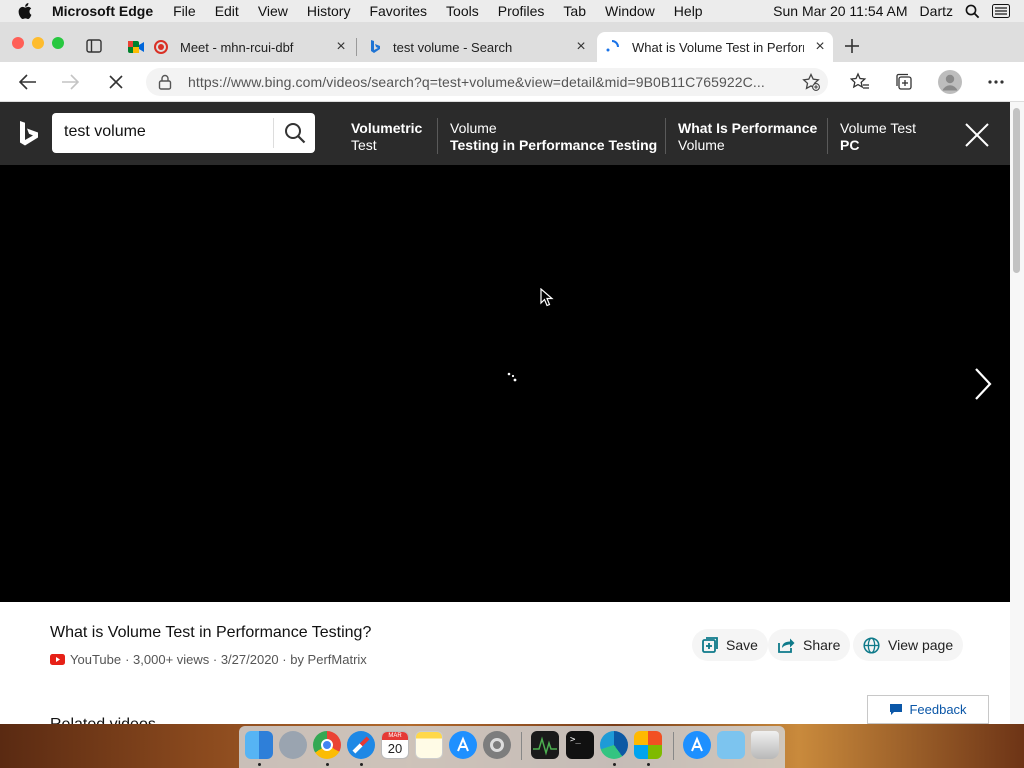 This screenshot has width=1024, height=768. Describe the element at coordinates (429, 745) in the screenshot. I see `notes-icon` at that location.